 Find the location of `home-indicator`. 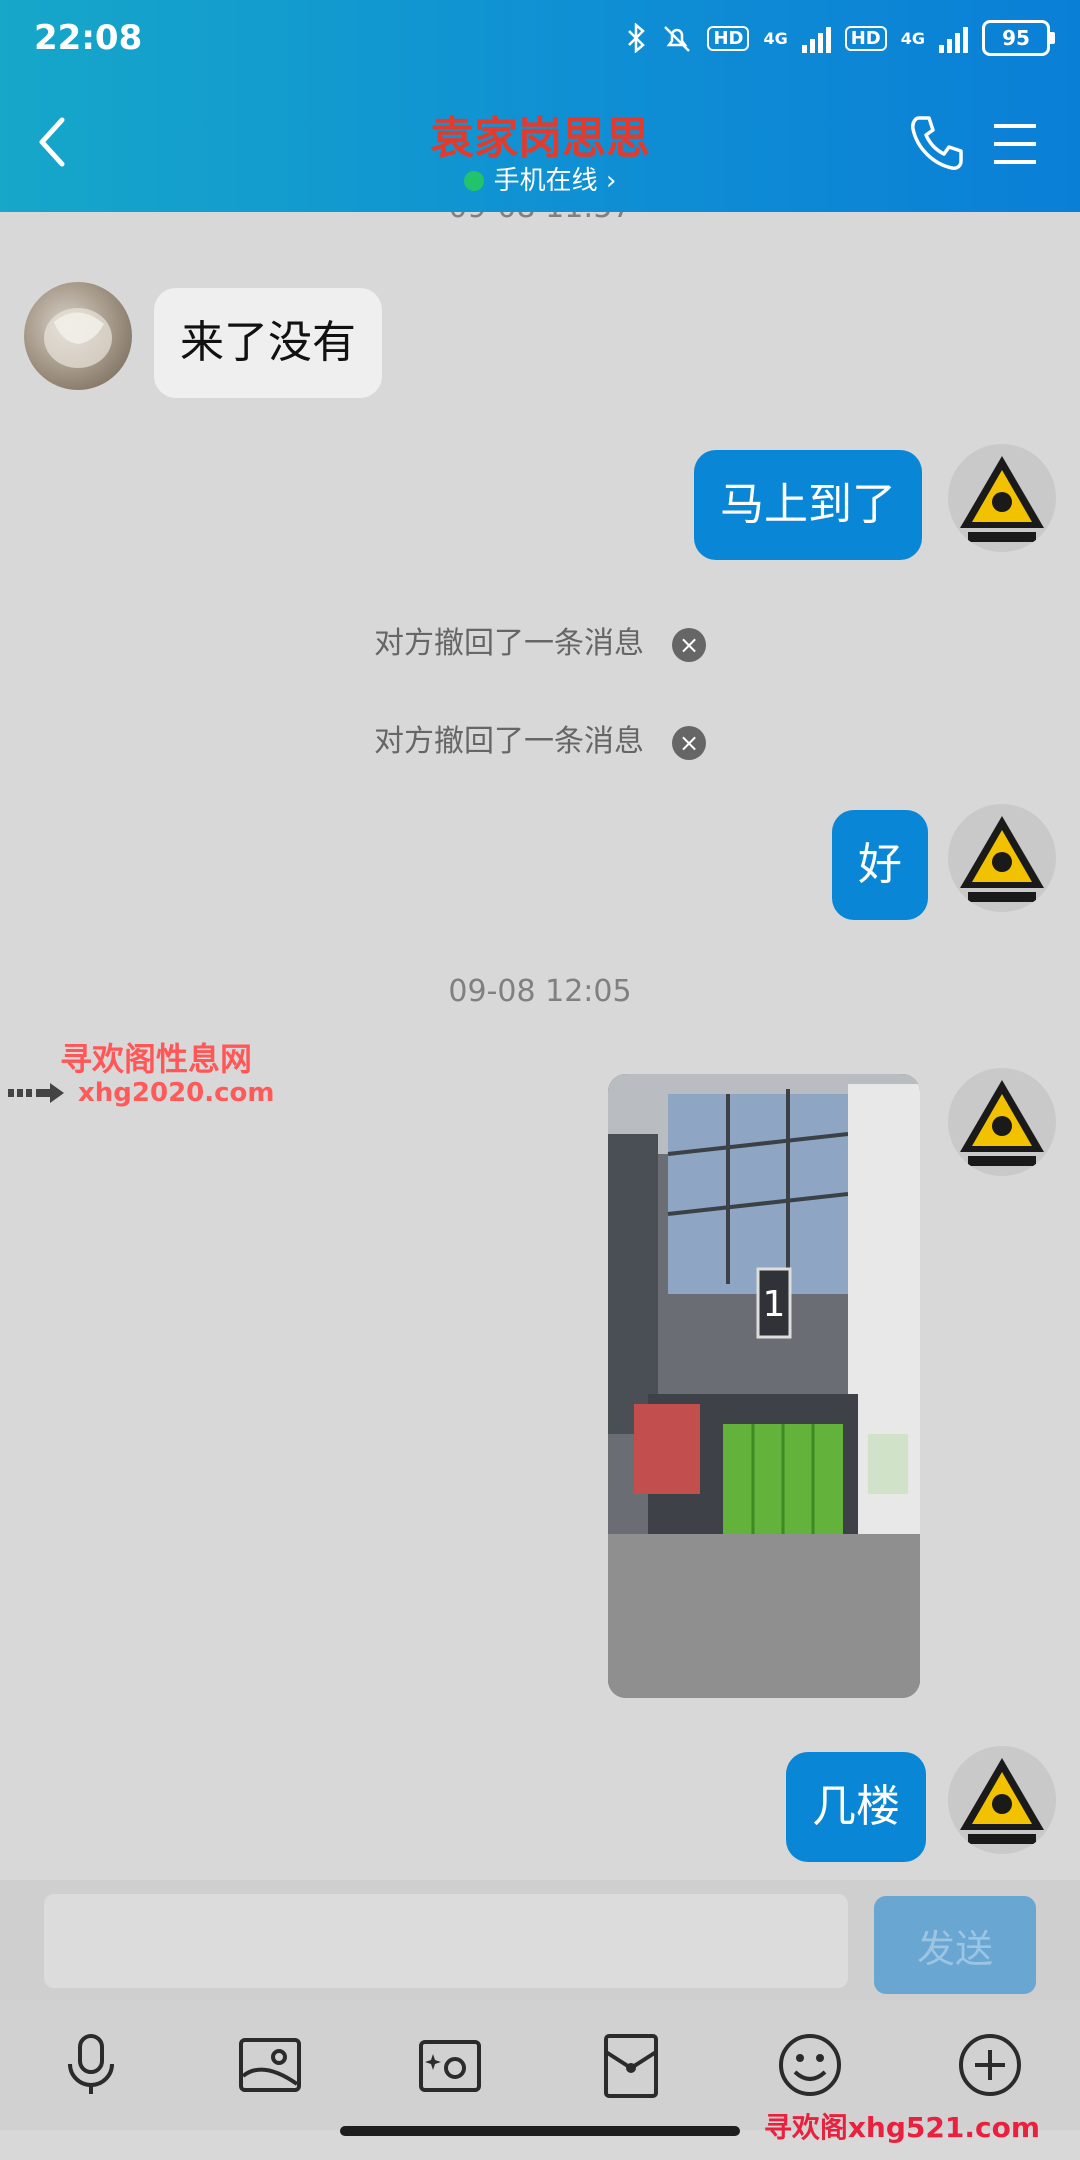

home-indicator is located at coordinates (540, 2131).